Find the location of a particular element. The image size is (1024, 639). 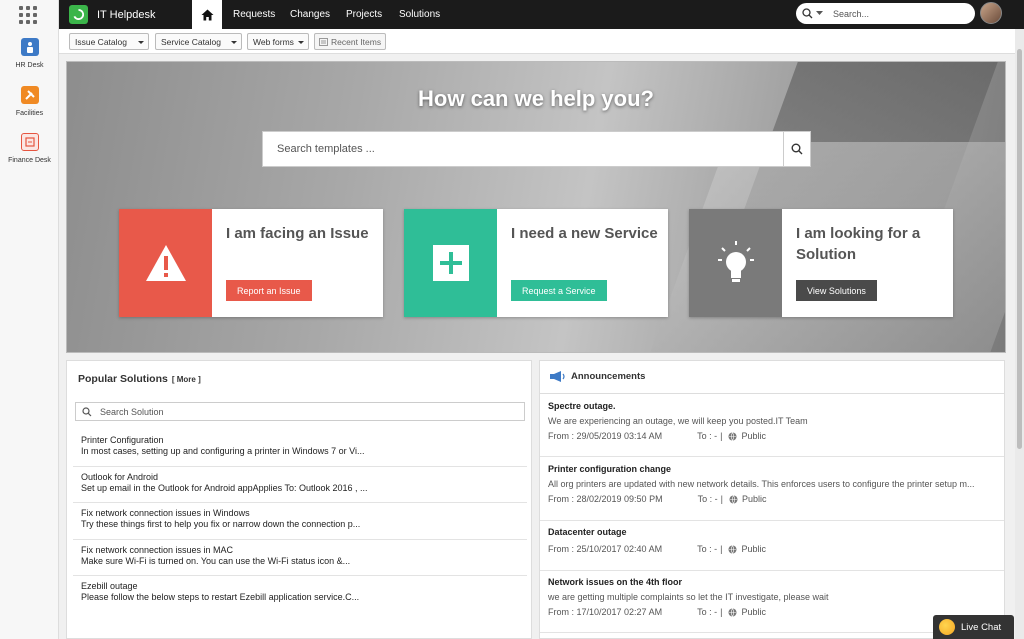

announcement-title: Printer configuration change is located at coordinates (776, 469).